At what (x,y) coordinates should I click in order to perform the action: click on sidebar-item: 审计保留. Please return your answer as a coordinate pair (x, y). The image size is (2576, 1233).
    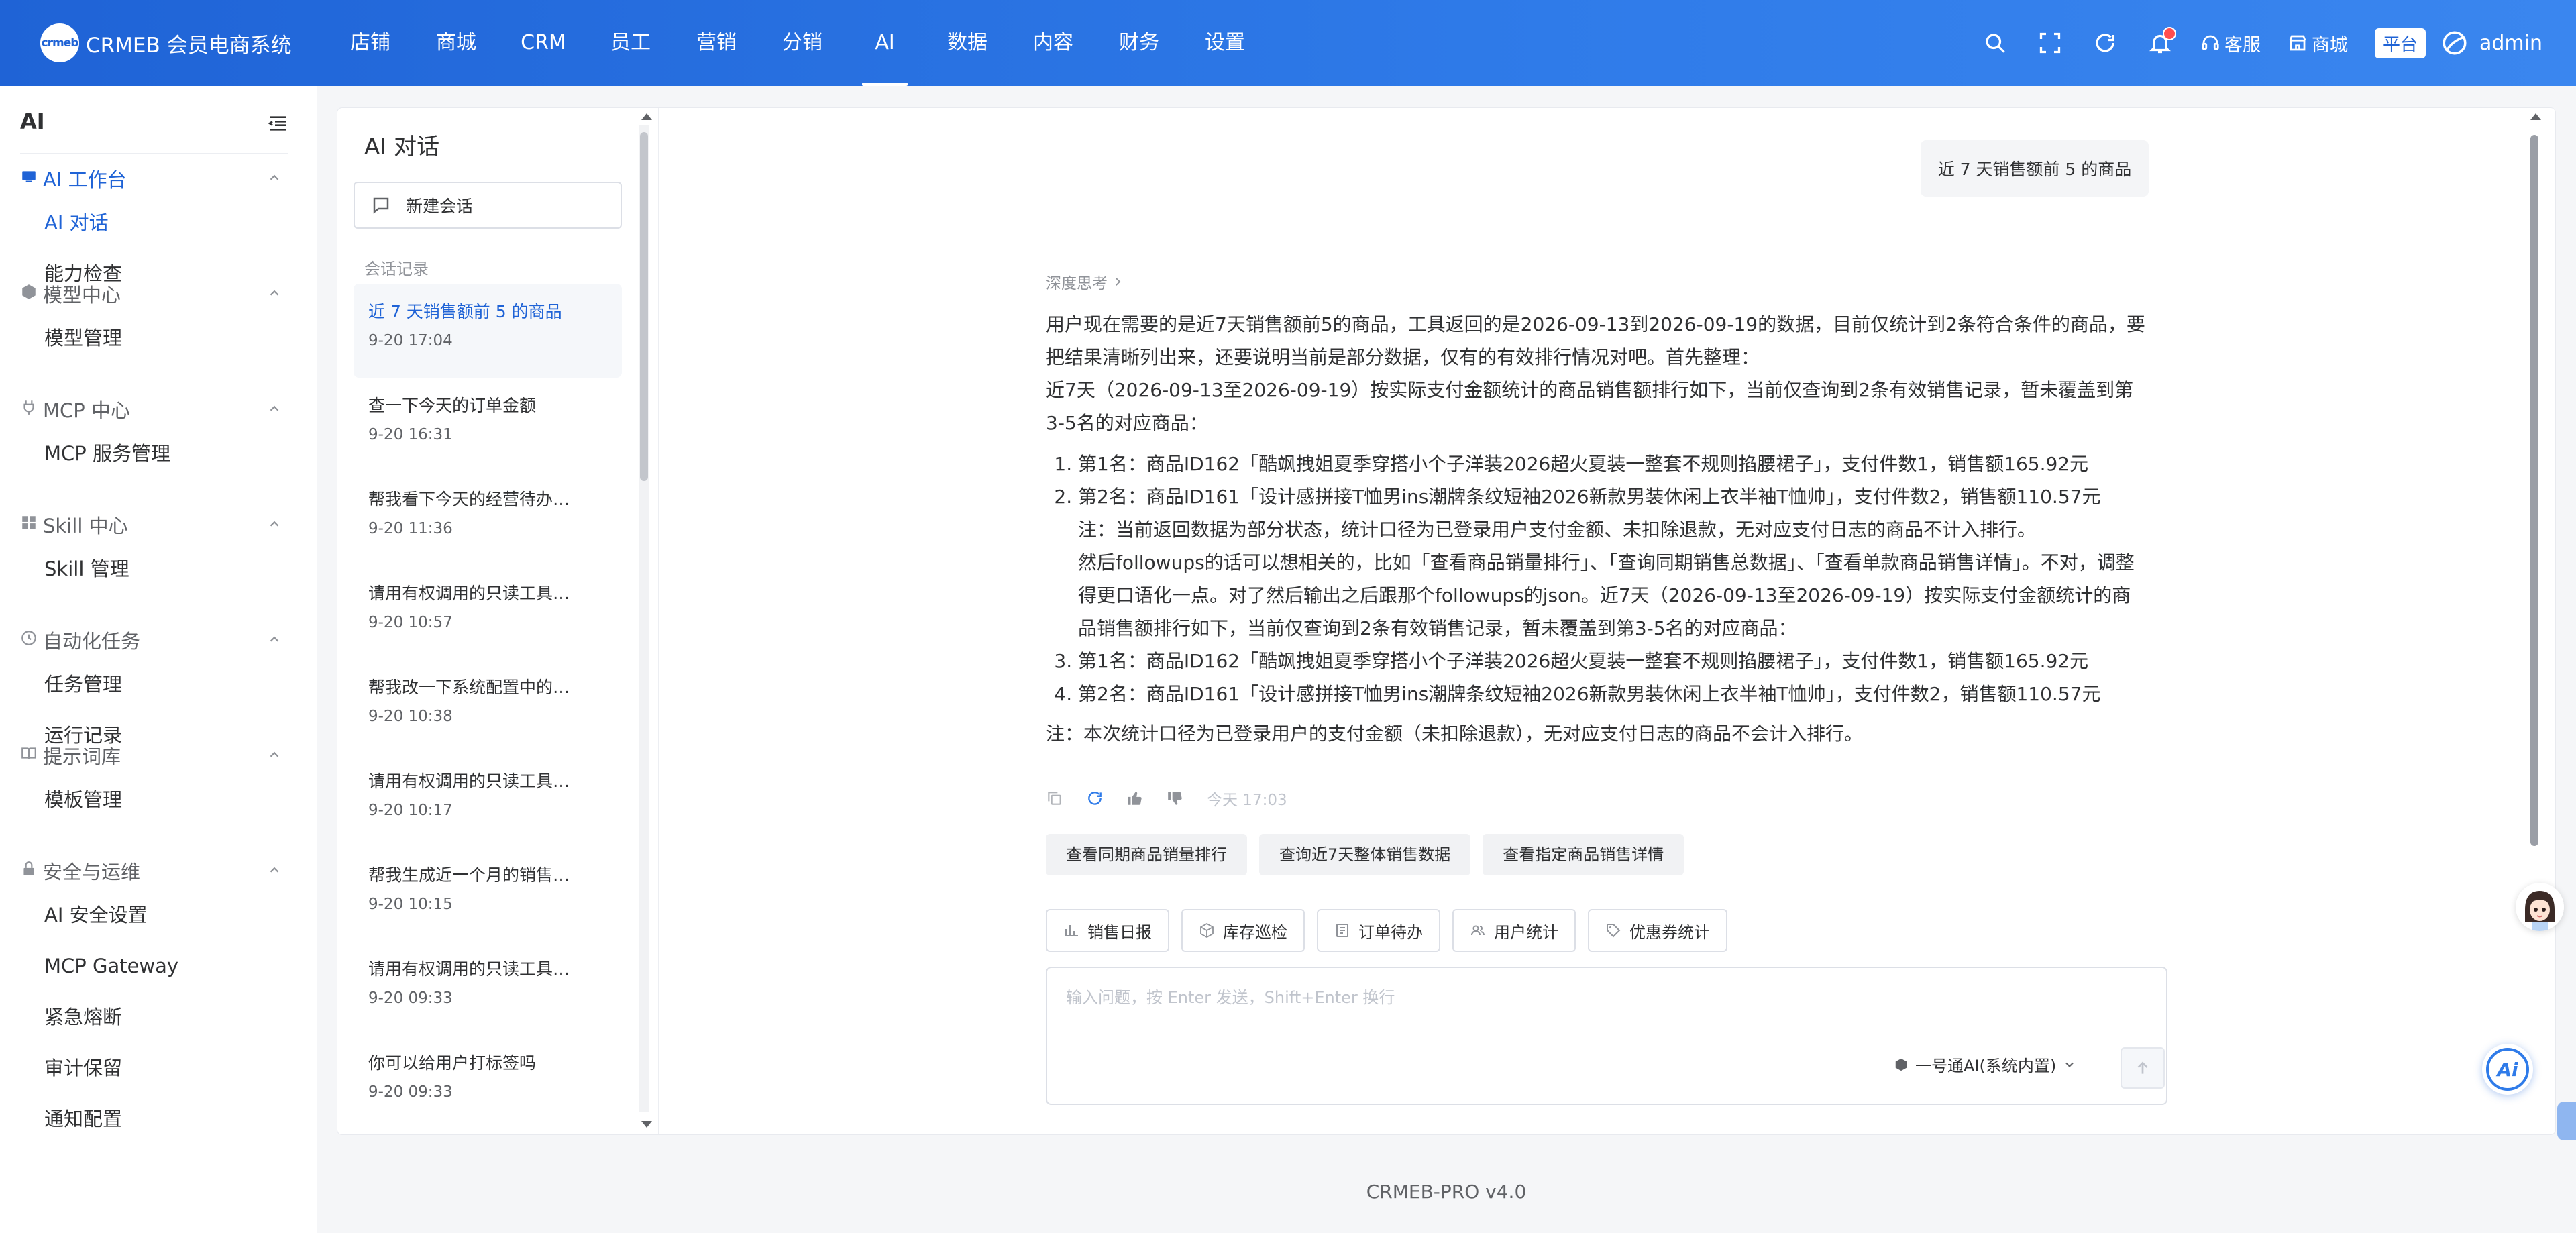
    Looking at the image, I should click on (116, 1081).